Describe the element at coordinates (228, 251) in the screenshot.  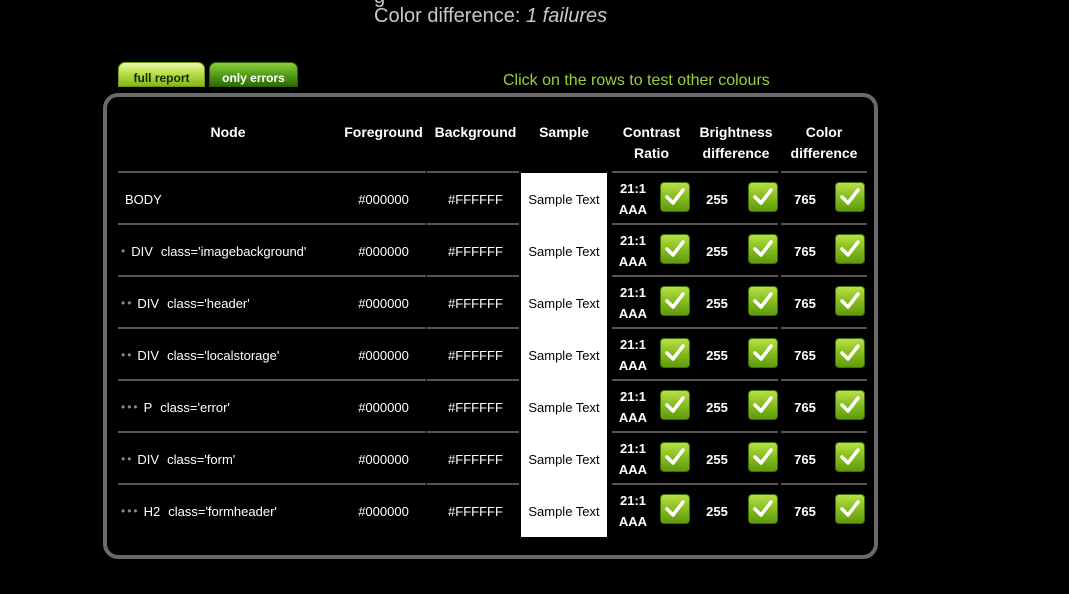
I see `node-cell: • DIV class='imagebackground'` at that location.